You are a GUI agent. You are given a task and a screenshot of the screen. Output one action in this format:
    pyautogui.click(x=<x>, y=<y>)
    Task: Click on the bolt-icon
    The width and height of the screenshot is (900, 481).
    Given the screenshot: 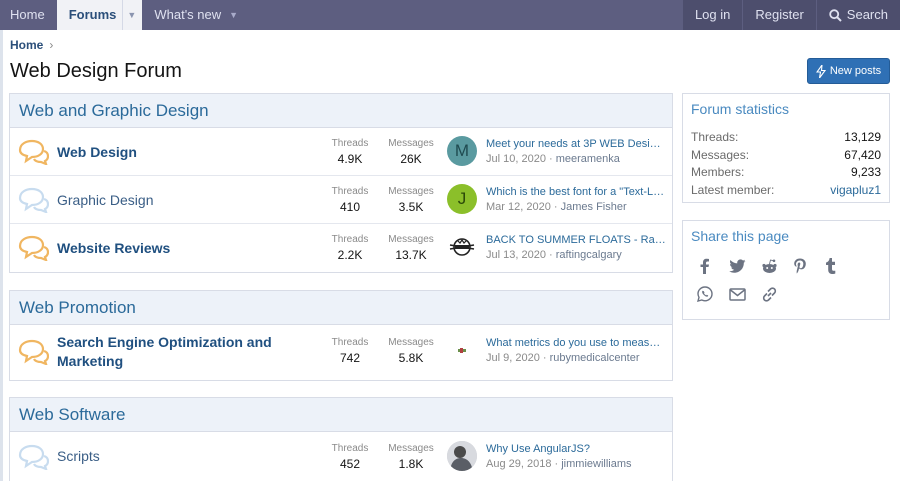 What is the action you would take?
    pyautogui.click(x=820, y=71)
    